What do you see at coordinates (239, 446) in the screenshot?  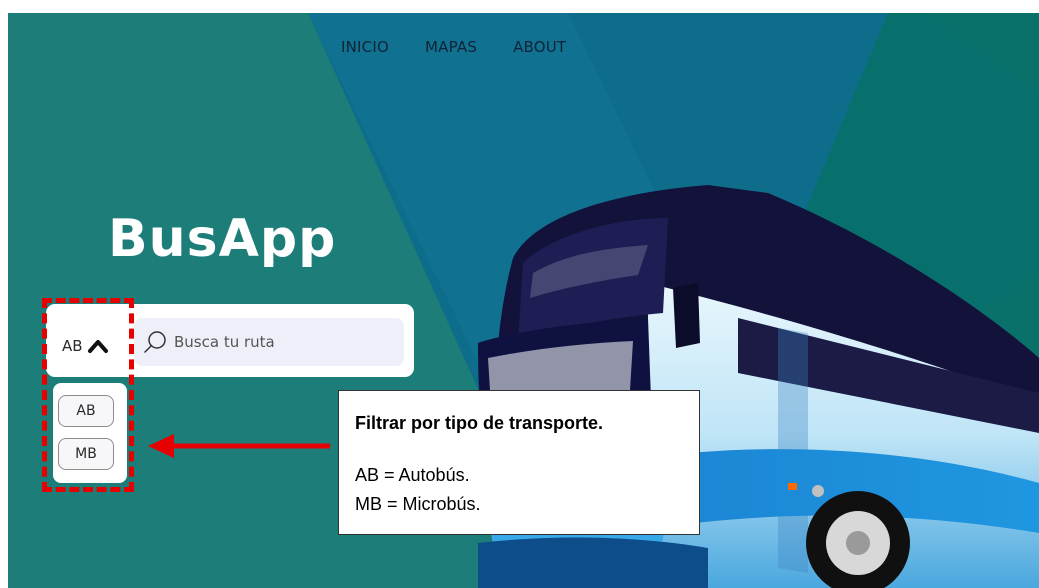 I see `arrow-left-icon` at bounding box center [239, 446].